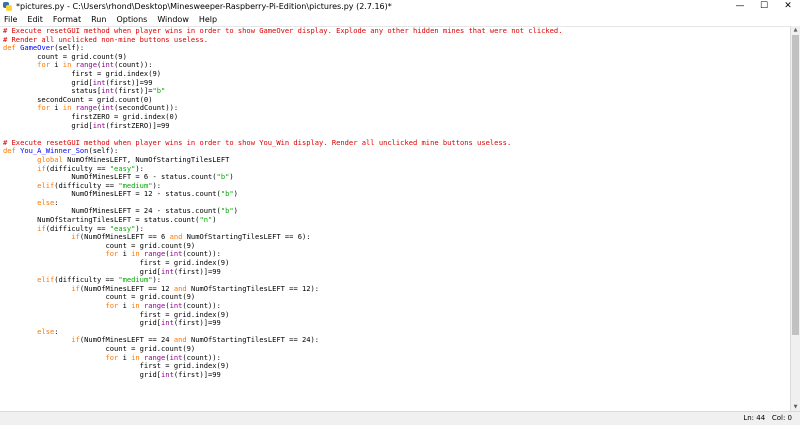  What do you see at coordinates (11, 19) in the screenshot?
I see `menu-file: File` at bounding box center [11, 19].